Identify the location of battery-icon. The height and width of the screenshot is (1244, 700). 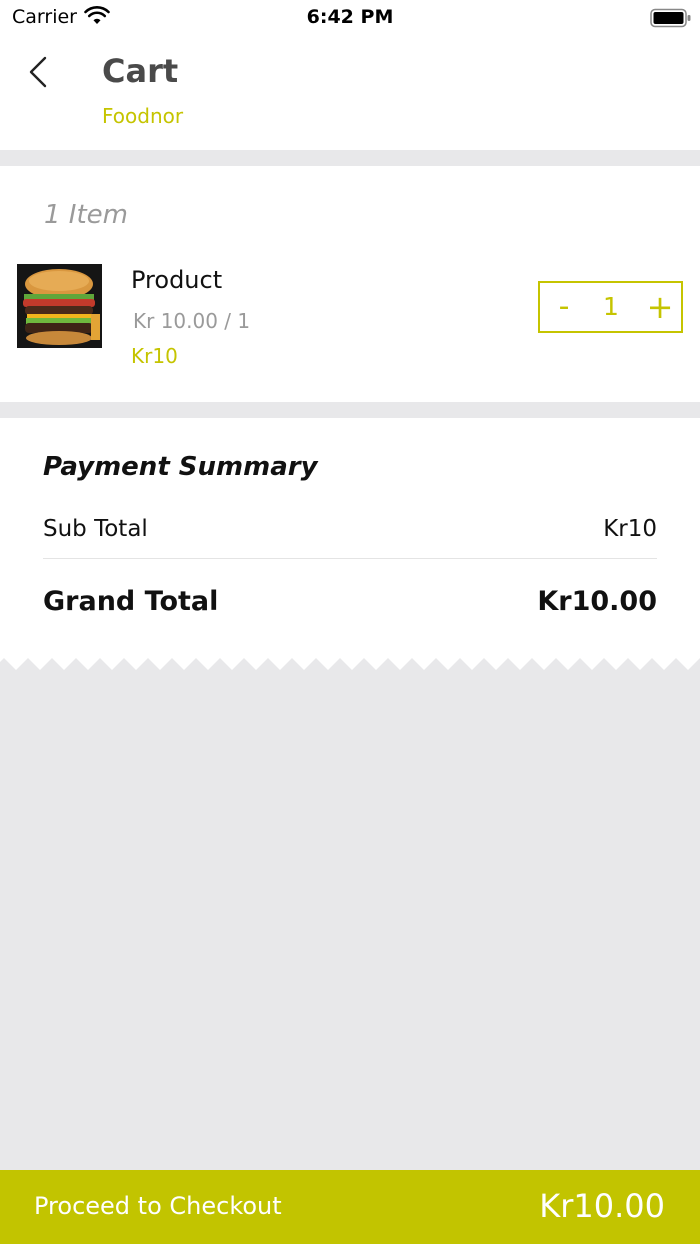
(671, 20).